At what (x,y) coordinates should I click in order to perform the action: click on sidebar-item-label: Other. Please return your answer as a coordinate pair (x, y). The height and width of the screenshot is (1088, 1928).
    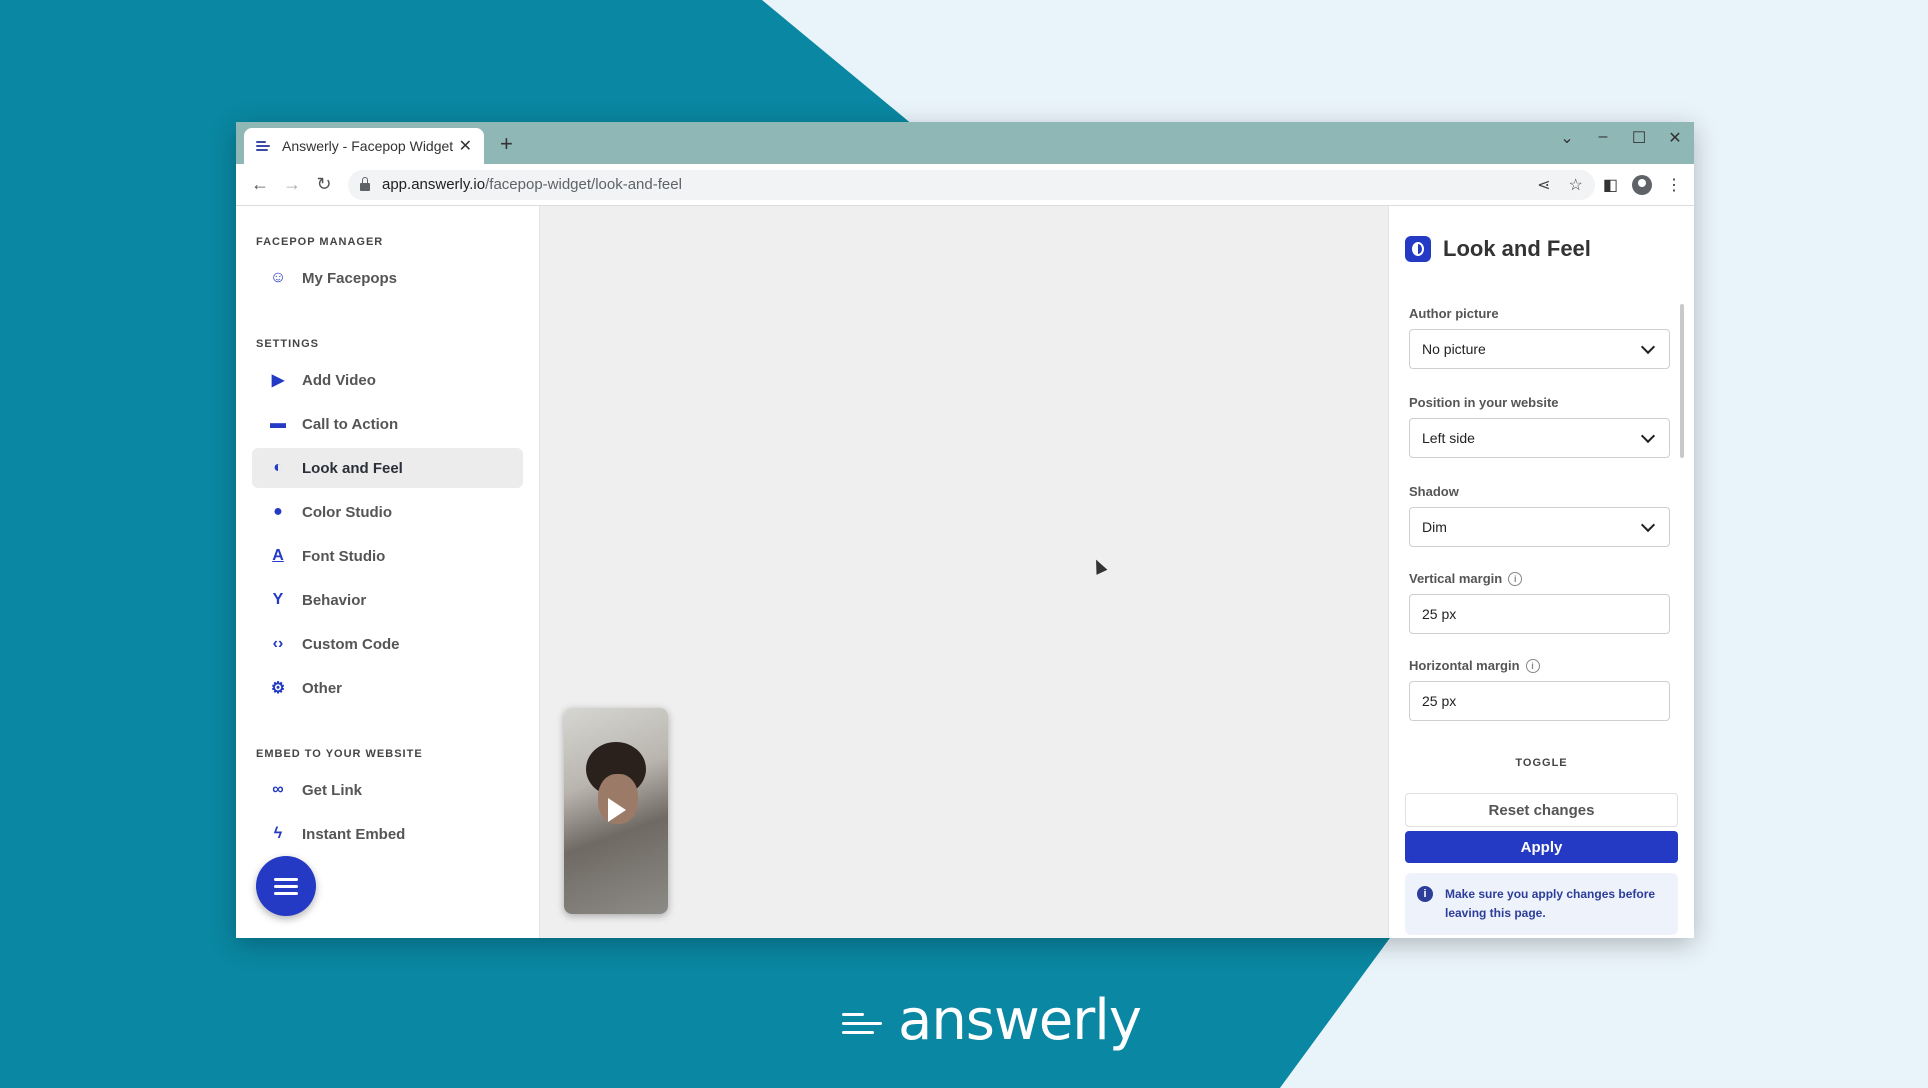
    Looking at the image, I should click on (322, 688).